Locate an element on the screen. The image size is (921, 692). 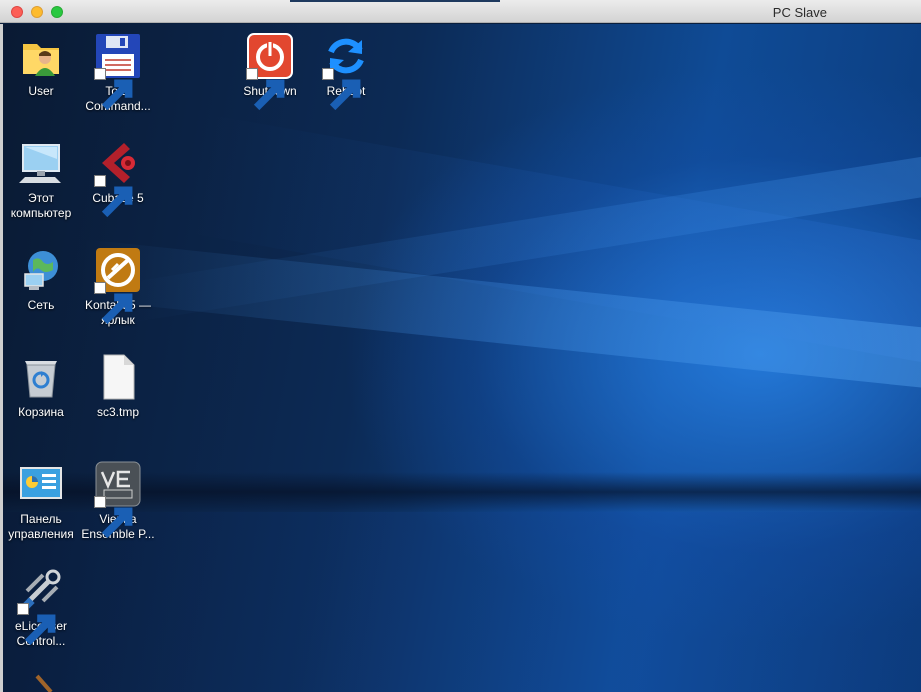
desktop-icon-control-panel: Панель управления is located at coordinates (41, 501).